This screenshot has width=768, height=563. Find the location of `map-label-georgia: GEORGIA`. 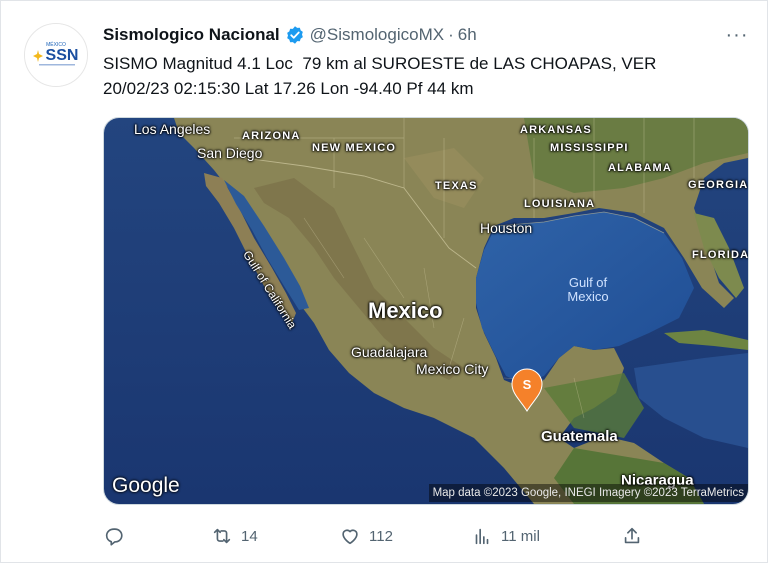

map-label-georgia: GEORGIA is located at coordinates (718, 185).